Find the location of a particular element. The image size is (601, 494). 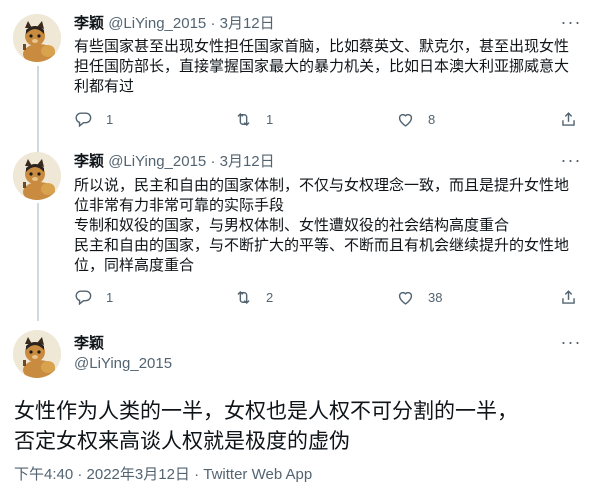

tweet-text-line: 位，同样高度重合 is located at coordinates (134, 265).